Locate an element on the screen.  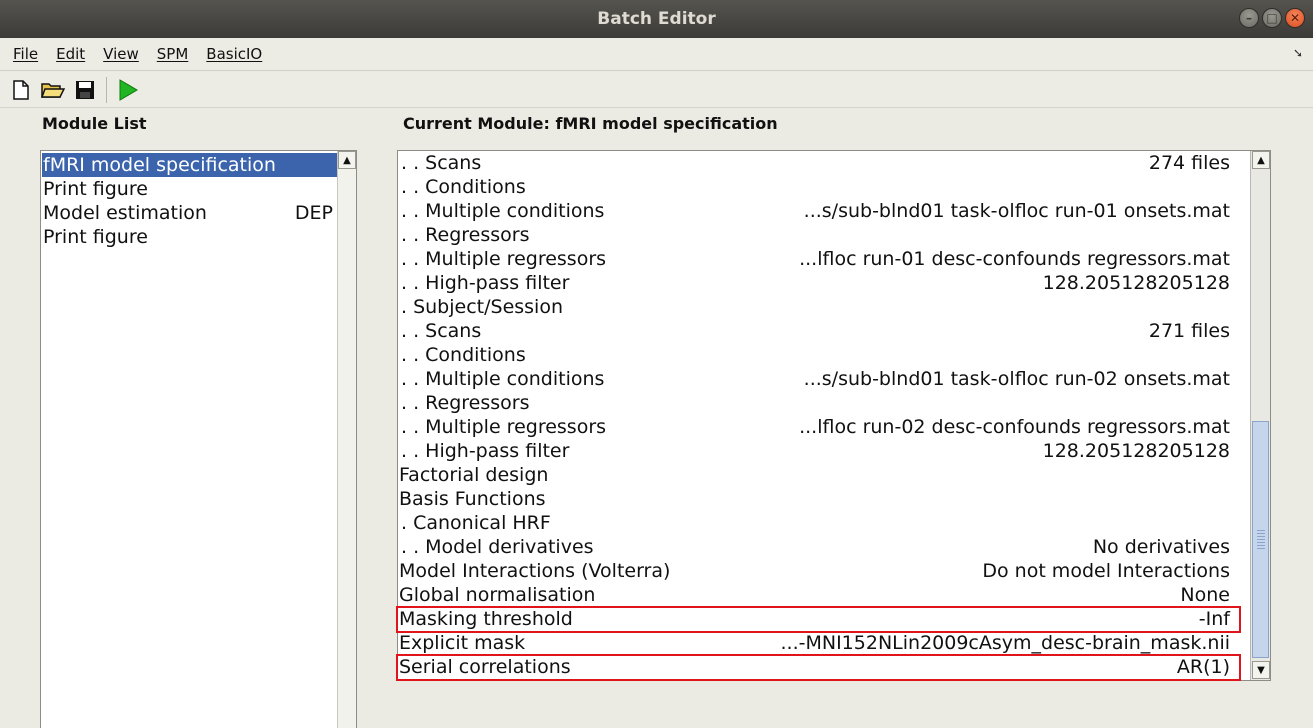
toolbar-separator is located at coordinates (106, 89).